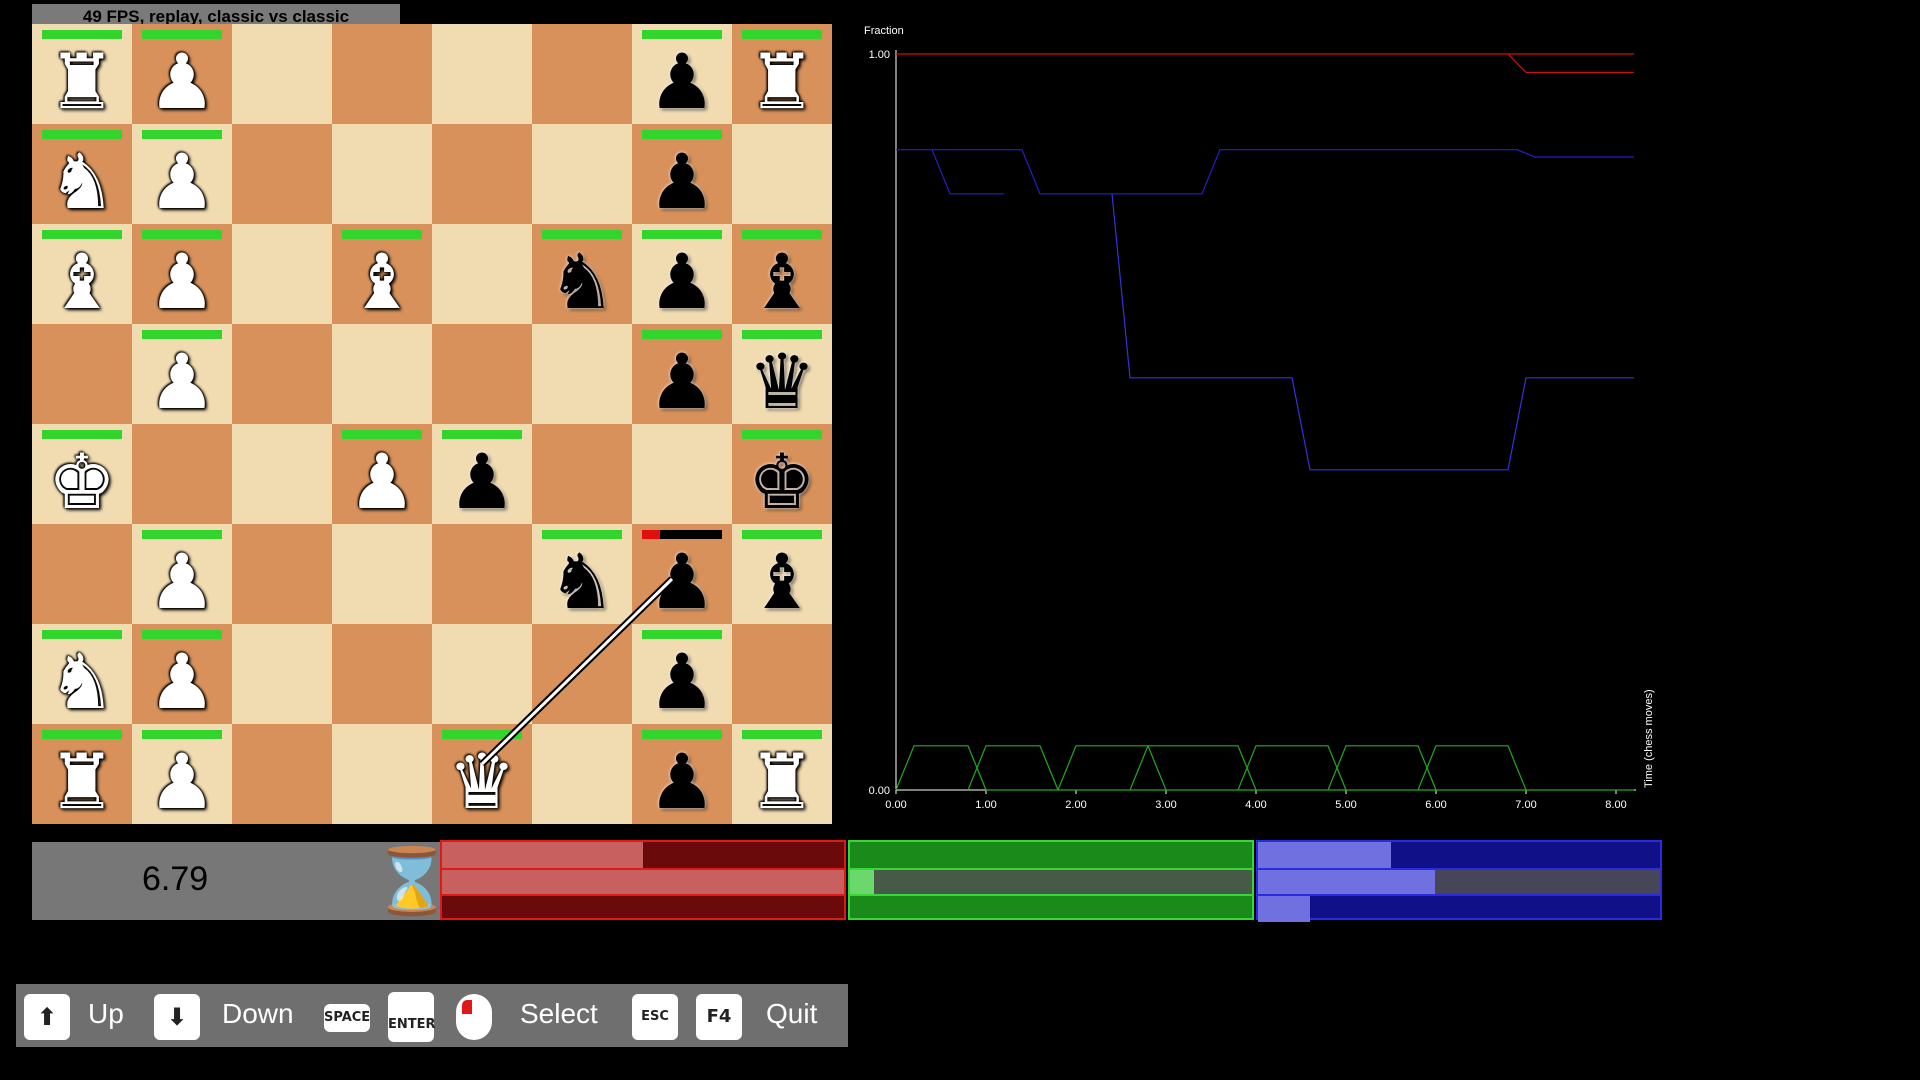 This screenshot has width=1920, height=1080. I want to click on space-key-icon: SPACE, so click(347, 1018).